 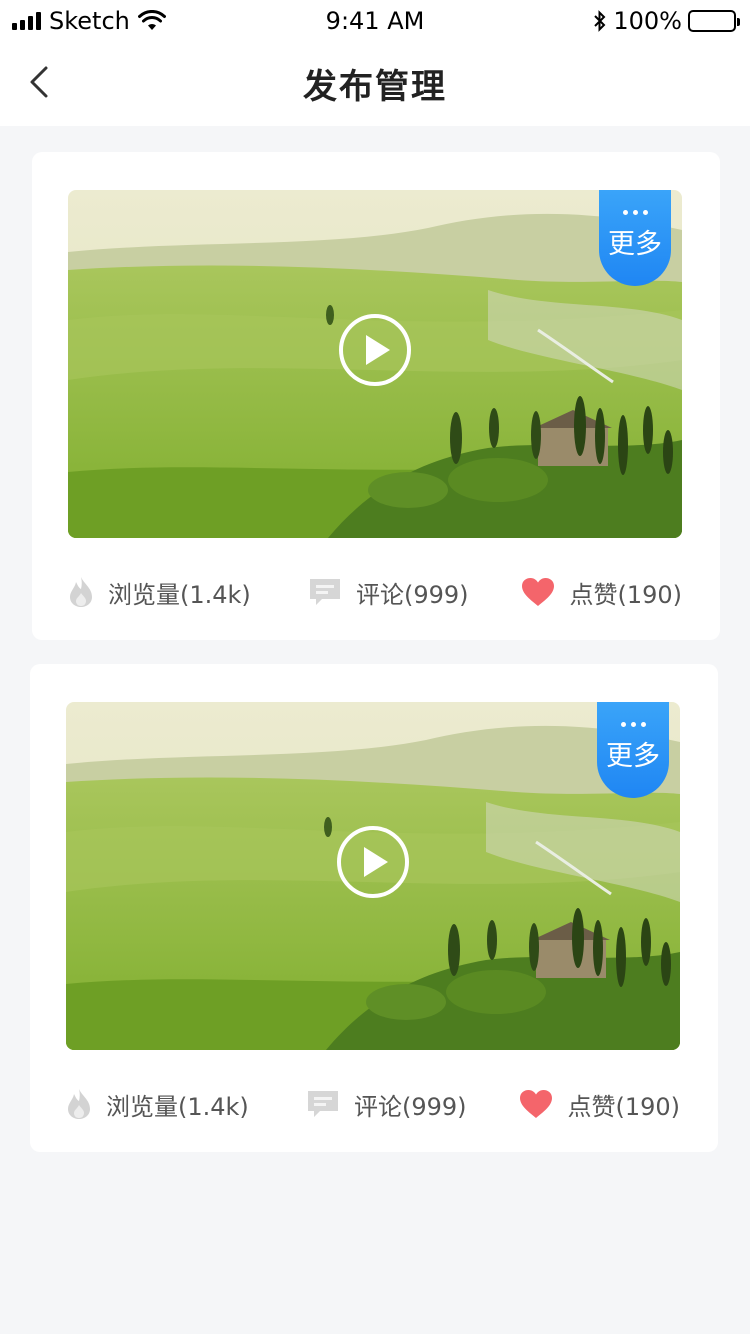 I want to click on status-right: 100%, so click(x=666, y=21).